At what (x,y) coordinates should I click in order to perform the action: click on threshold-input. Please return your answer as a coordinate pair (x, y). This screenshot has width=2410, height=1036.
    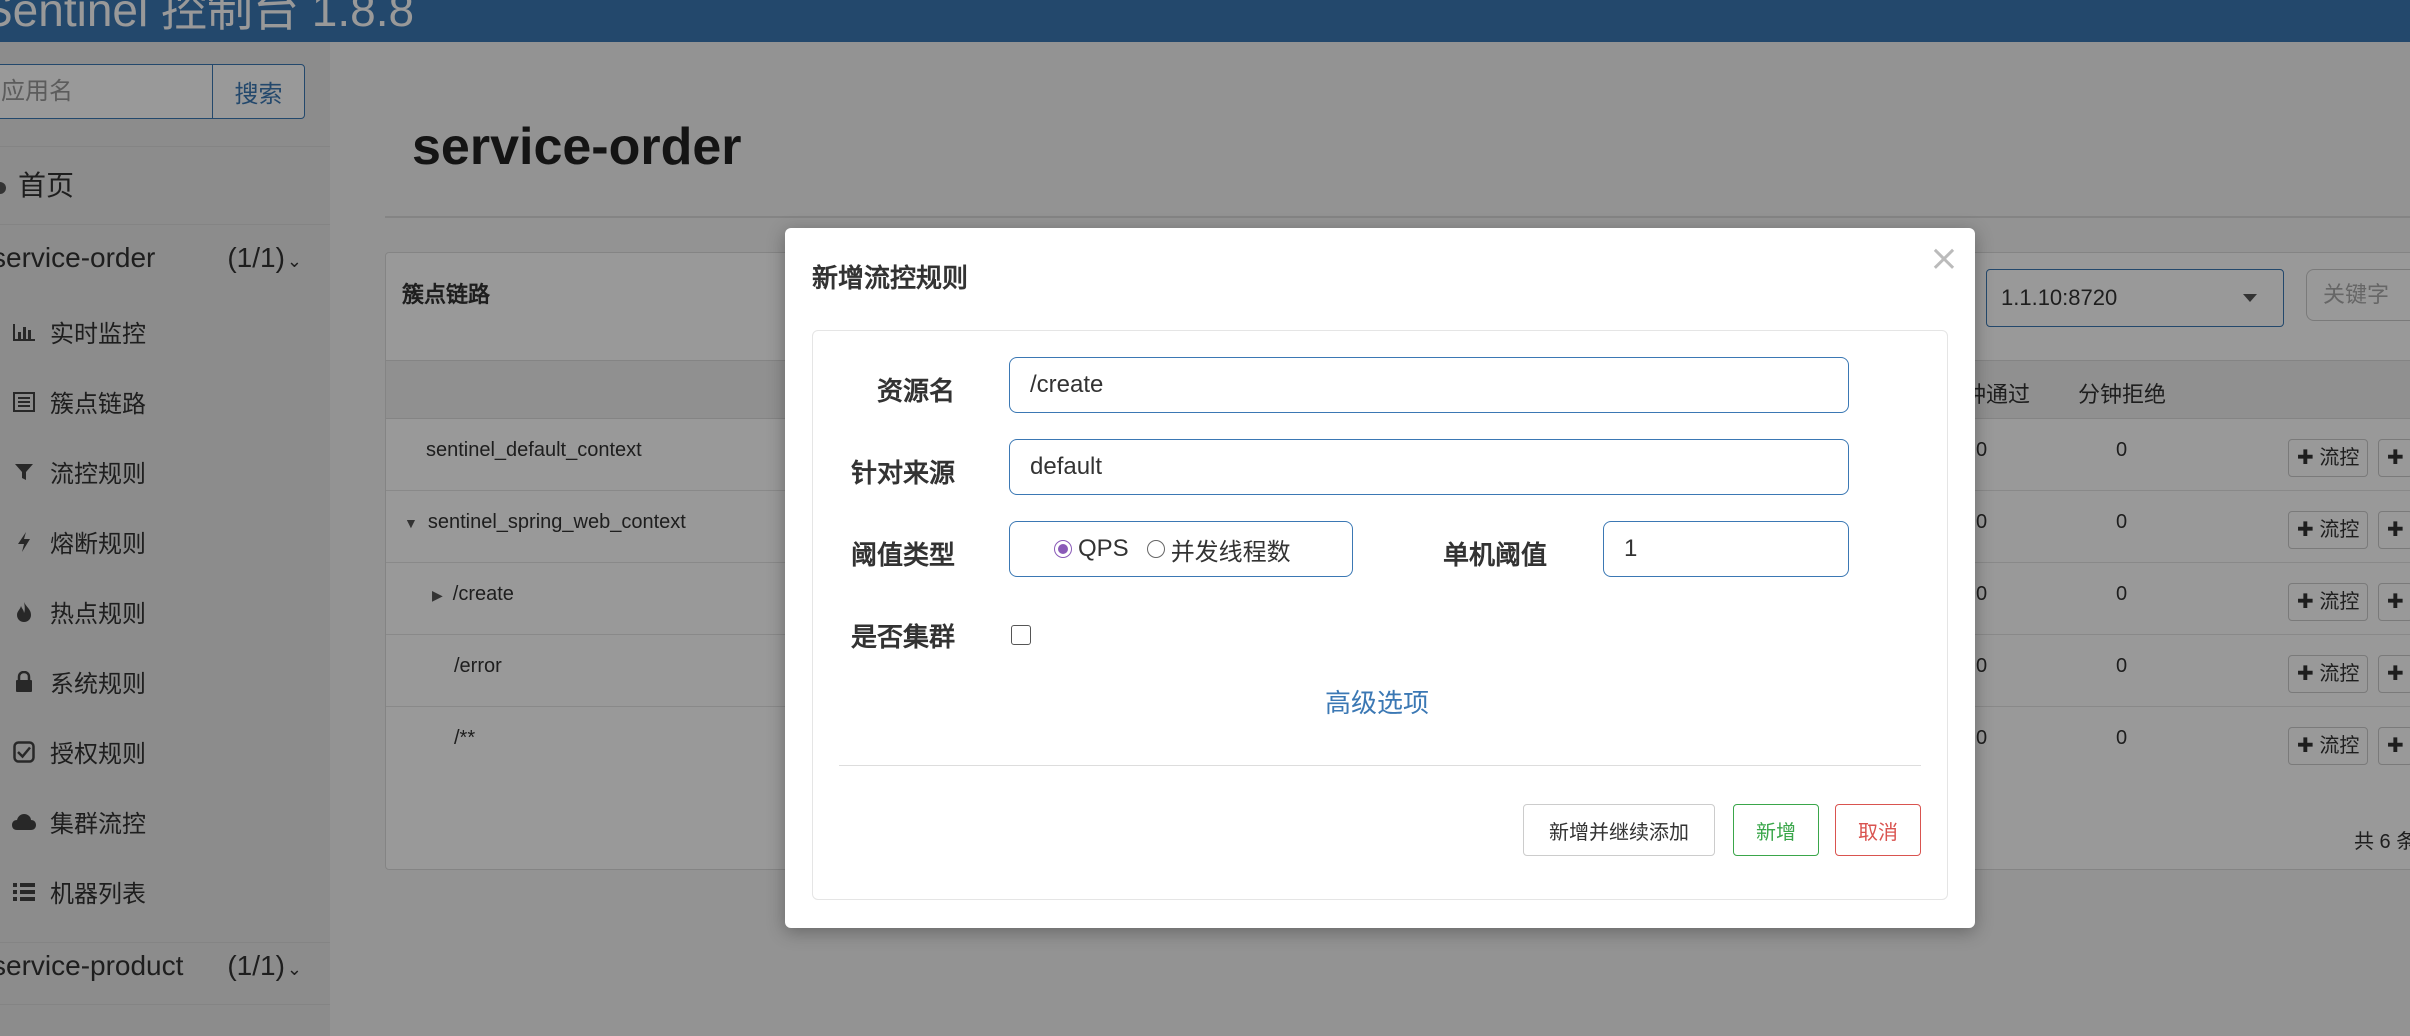
    Looking at the image, I should click on (1726, 549).